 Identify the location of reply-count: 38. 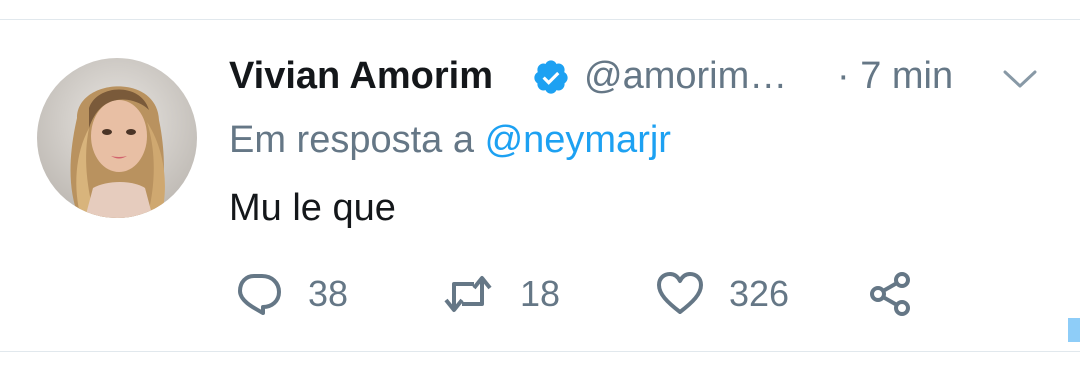
(328, 293).